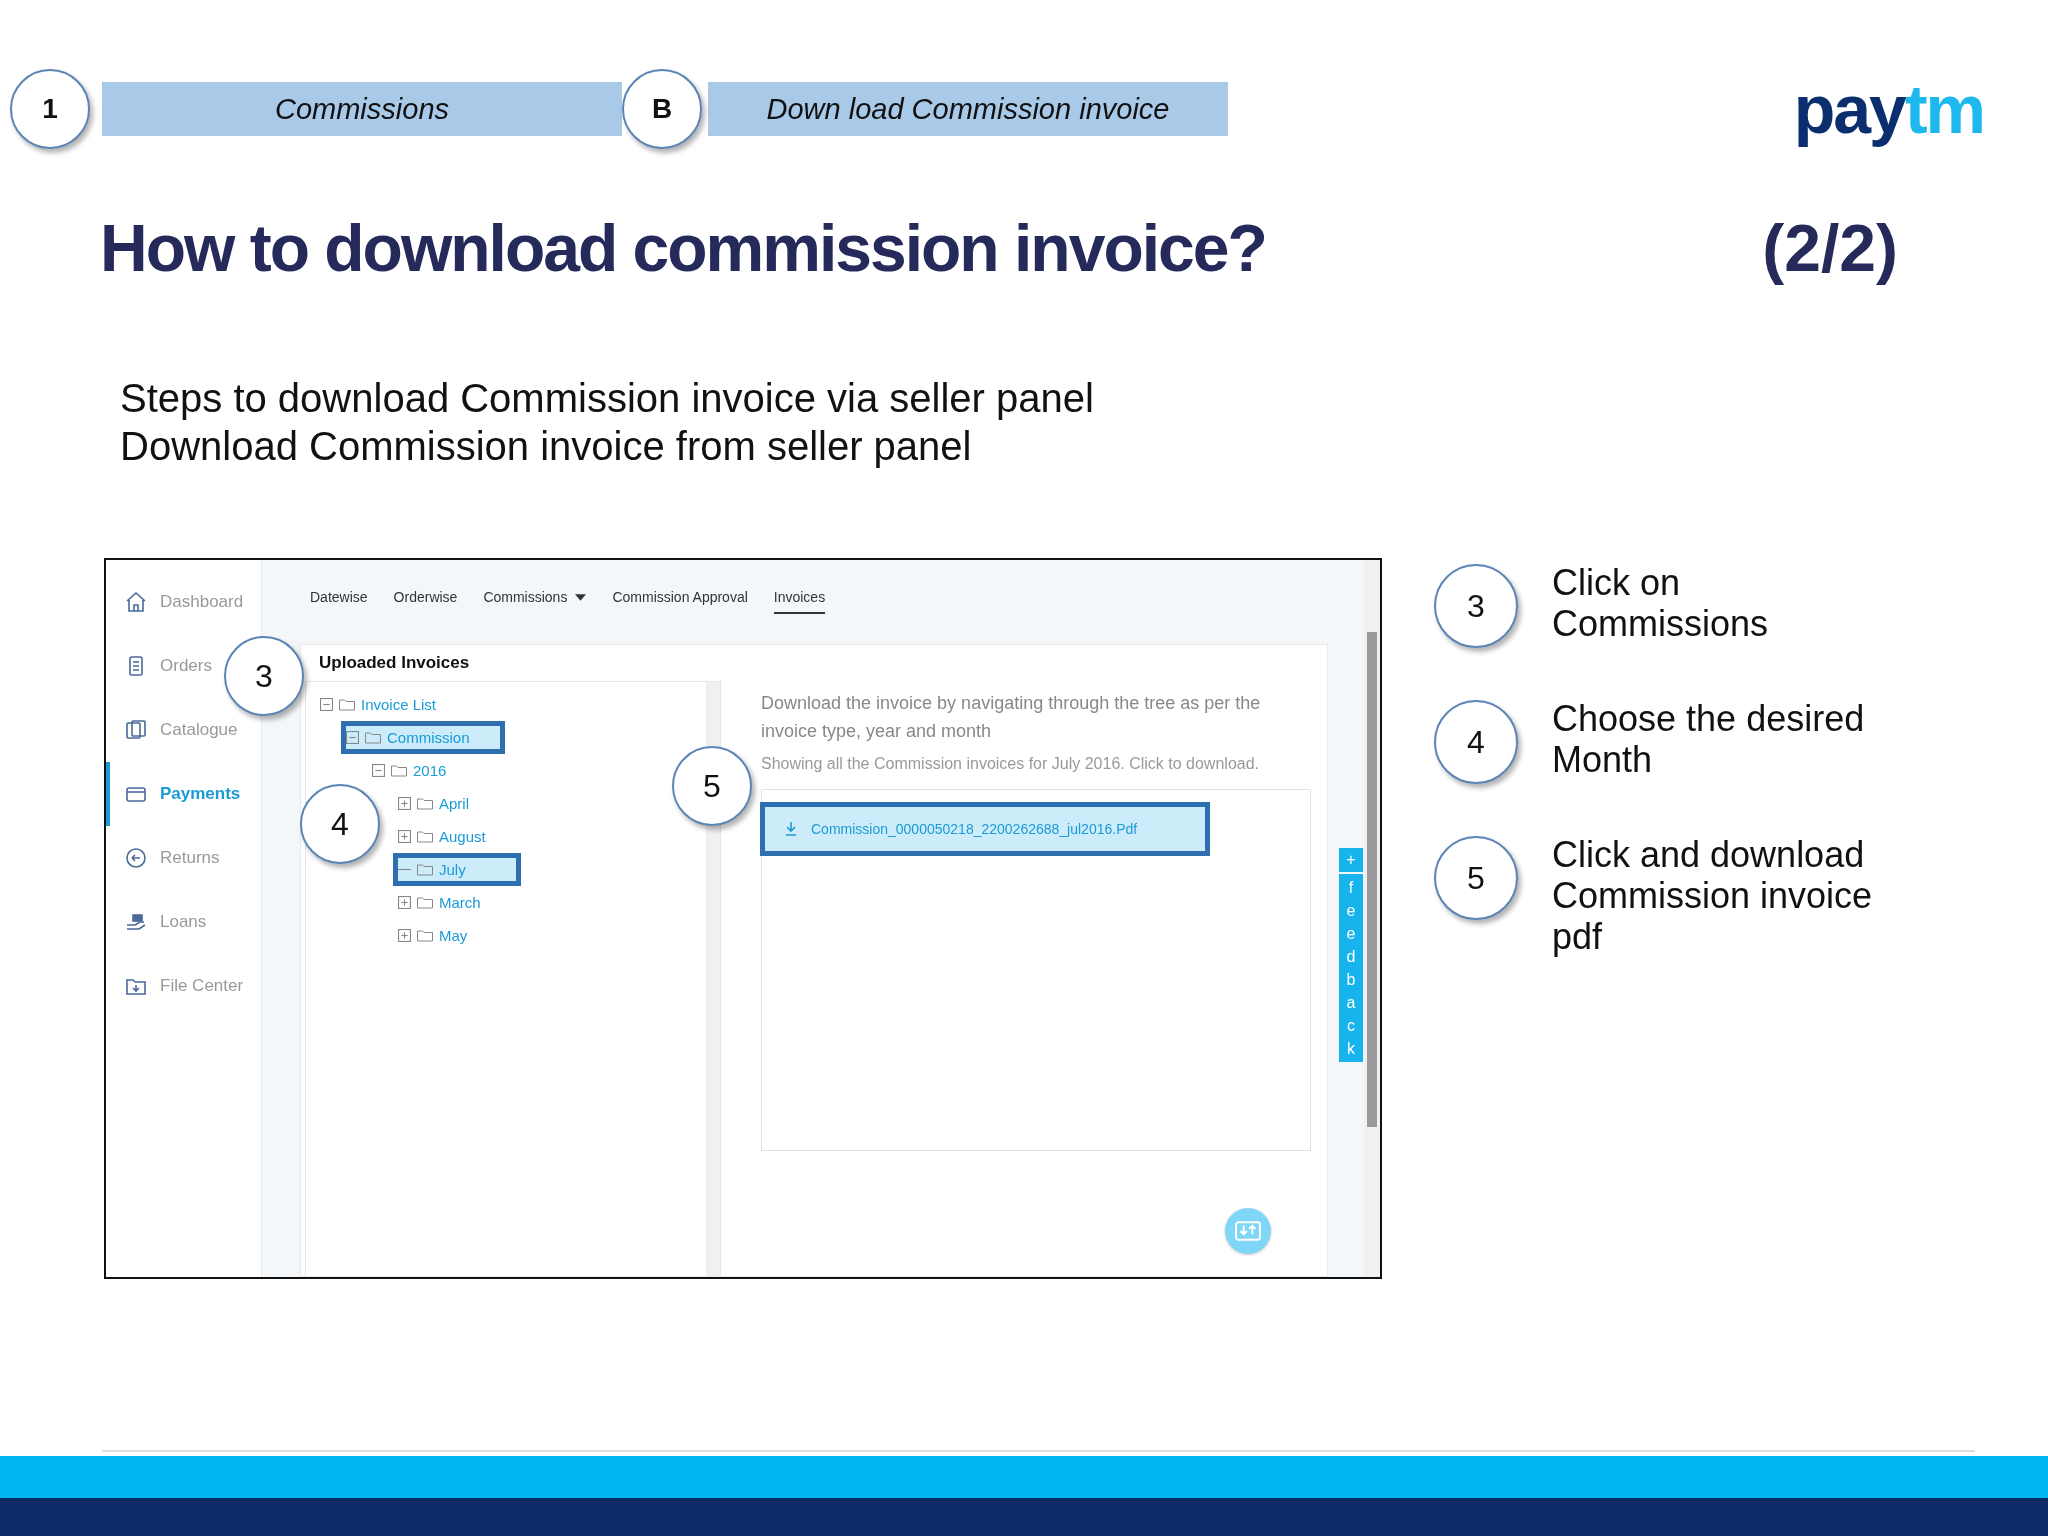 The image size is (2048, 1536). Describe the element at coordinates (163, 858) in the screenshot. I see `sidebar-item: Returns` at that location.